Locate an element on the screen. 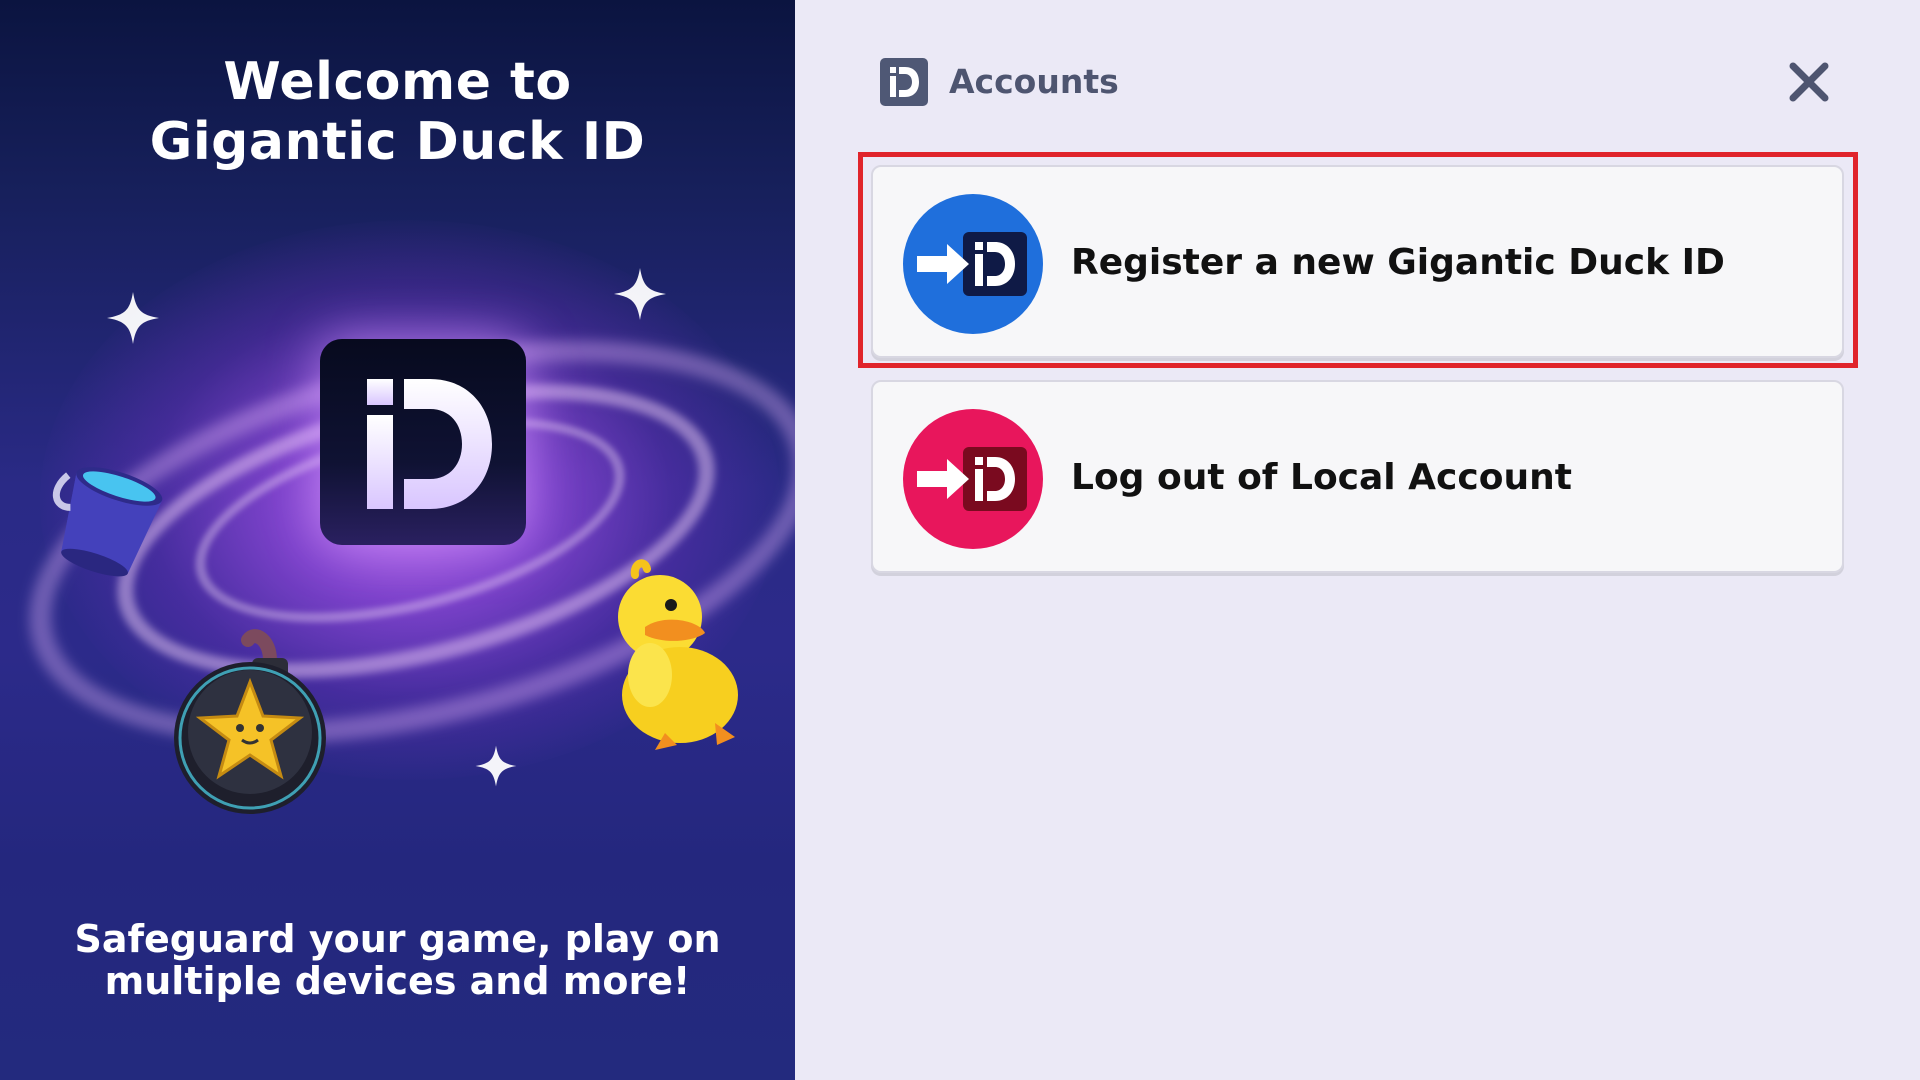 Image resolution: width=1920 pixels, height=1080 pixels. welcome-title: Welcome to Gigantic Duck ID is located at coordinates (397, 112).